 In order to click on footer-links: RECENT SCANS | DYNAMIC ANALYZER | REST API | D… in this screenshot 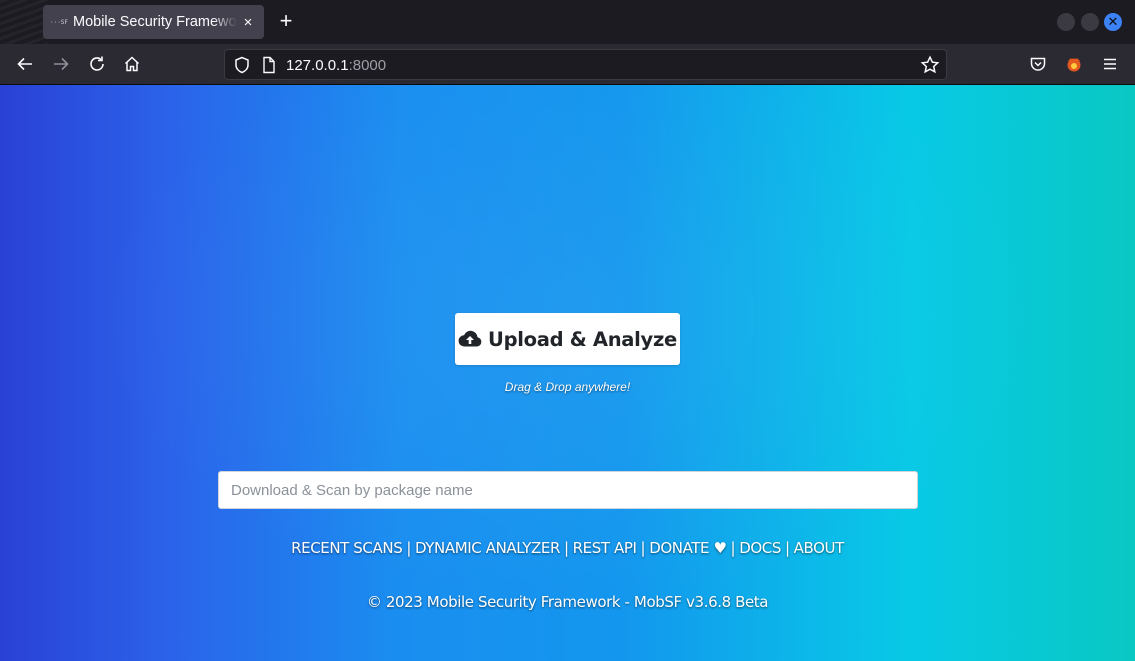, I will do `click(567, 548)`.